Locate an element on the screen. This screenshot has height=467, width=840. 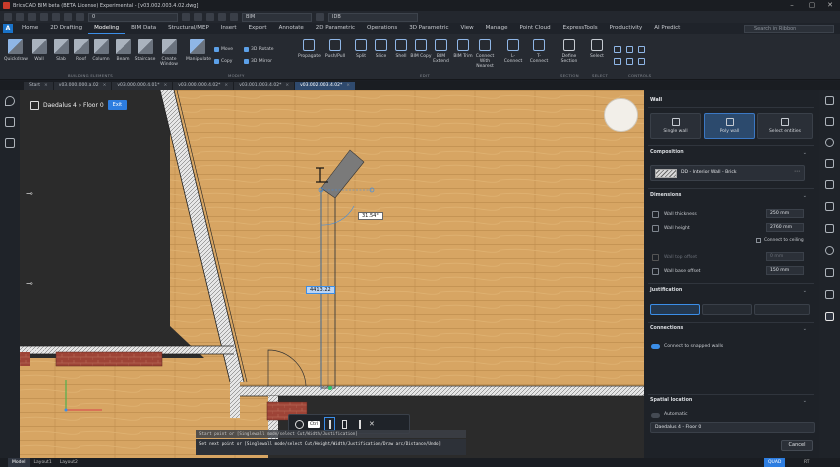
cancel-button: Cancel is located at coordinates (797, 445).